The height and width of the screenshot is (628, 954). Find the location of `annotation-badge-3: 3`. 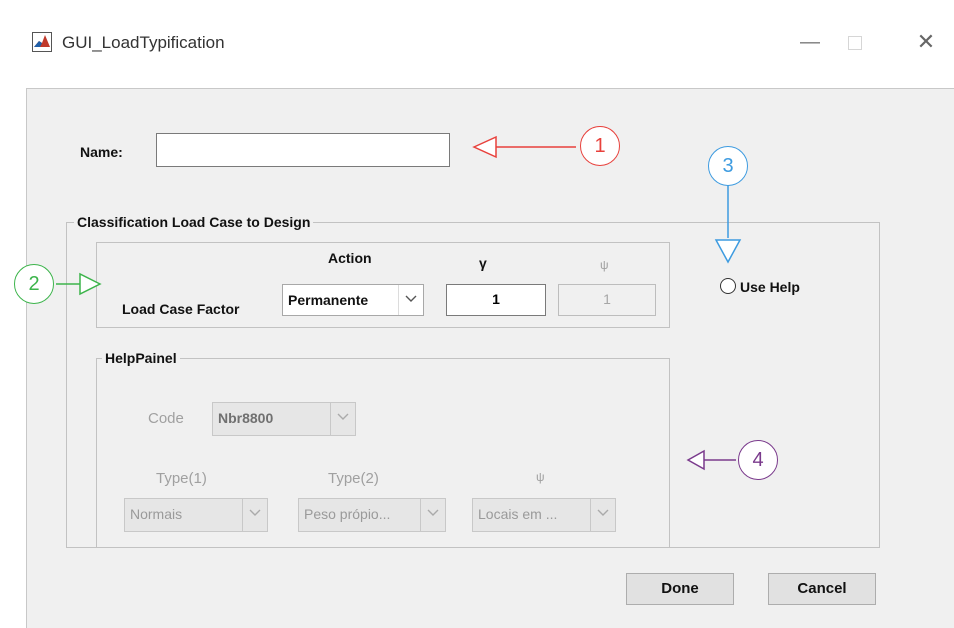

annotation-badge-3: 3 is located at coordinates (728, 166).